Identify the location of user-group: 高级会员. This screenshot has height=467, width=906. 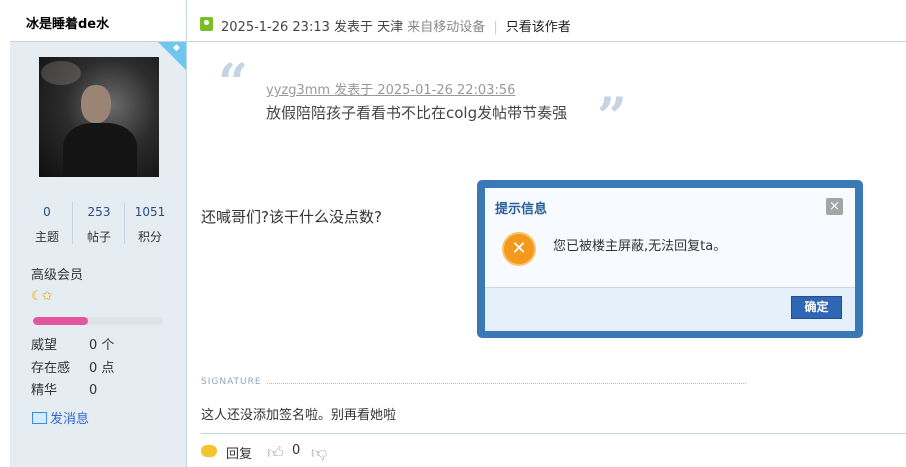
(57, 273).